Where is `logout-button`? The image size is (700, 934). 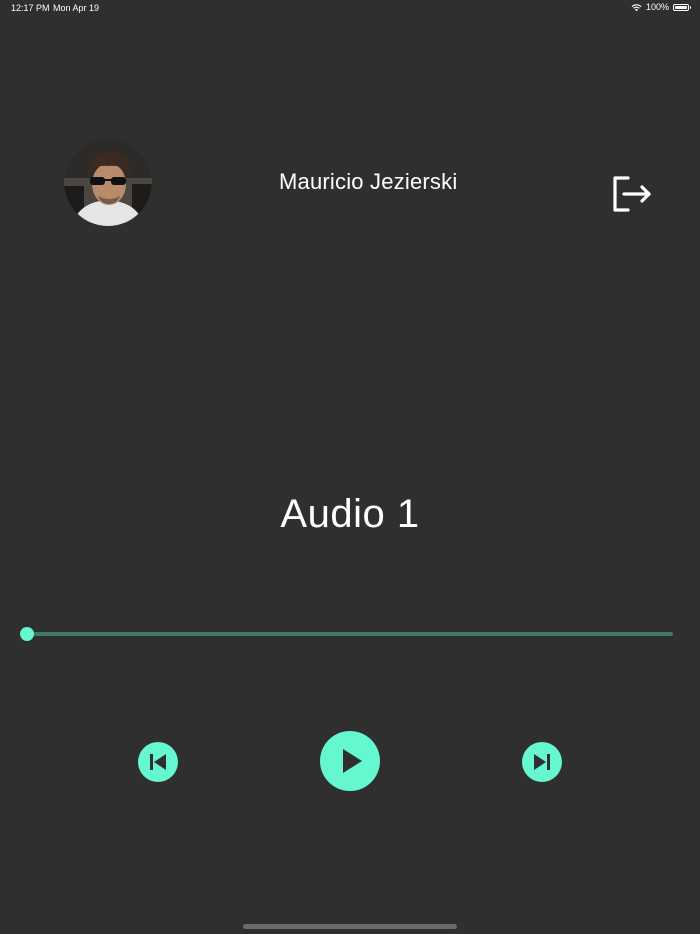
logout-button is located at coordinates (632, 194).